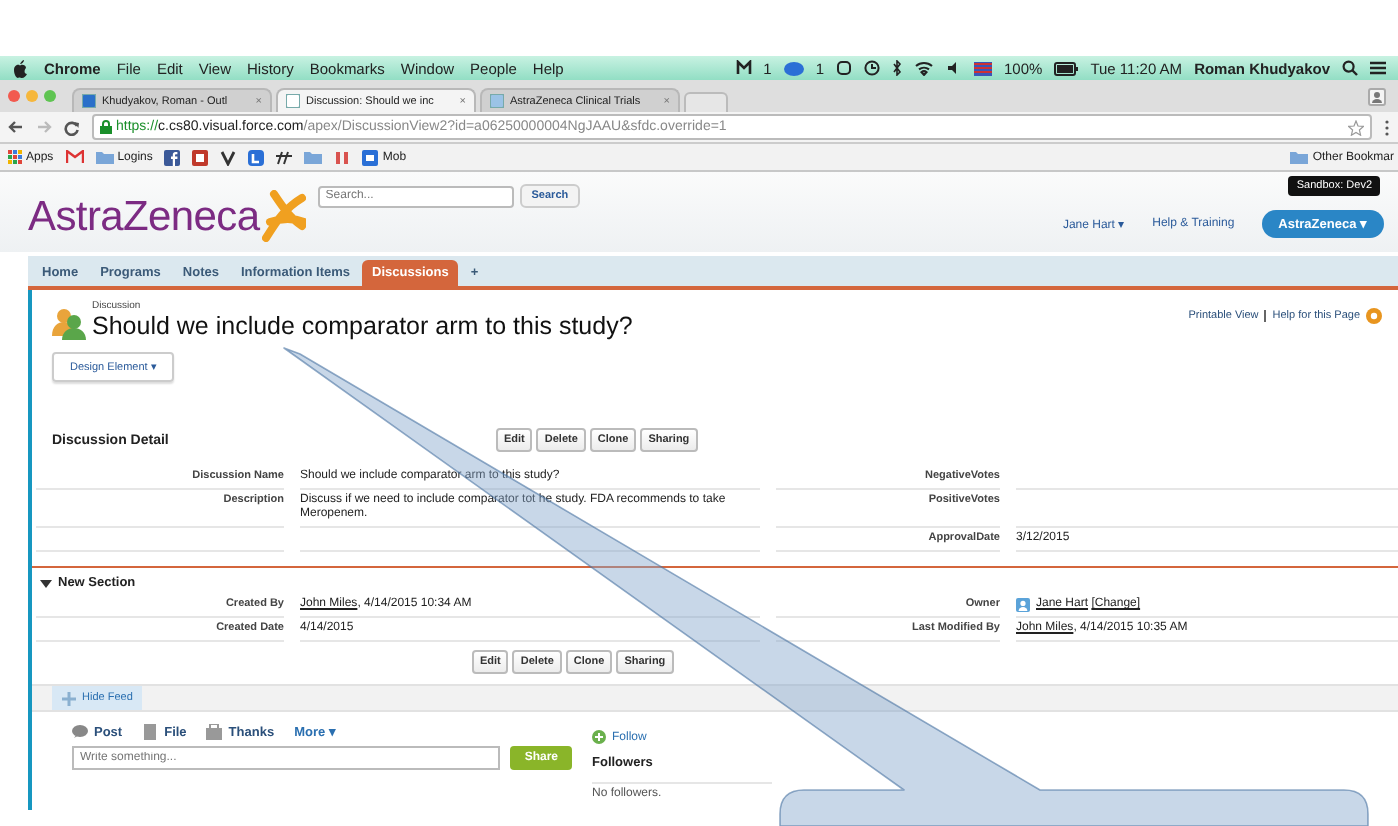 Image resolution: width=1398 pixels, height=826 pixels. What do you see at coordinates (1378, 68) in the screenshot?
I see `list-icon` at bounding box center [1378, 68].